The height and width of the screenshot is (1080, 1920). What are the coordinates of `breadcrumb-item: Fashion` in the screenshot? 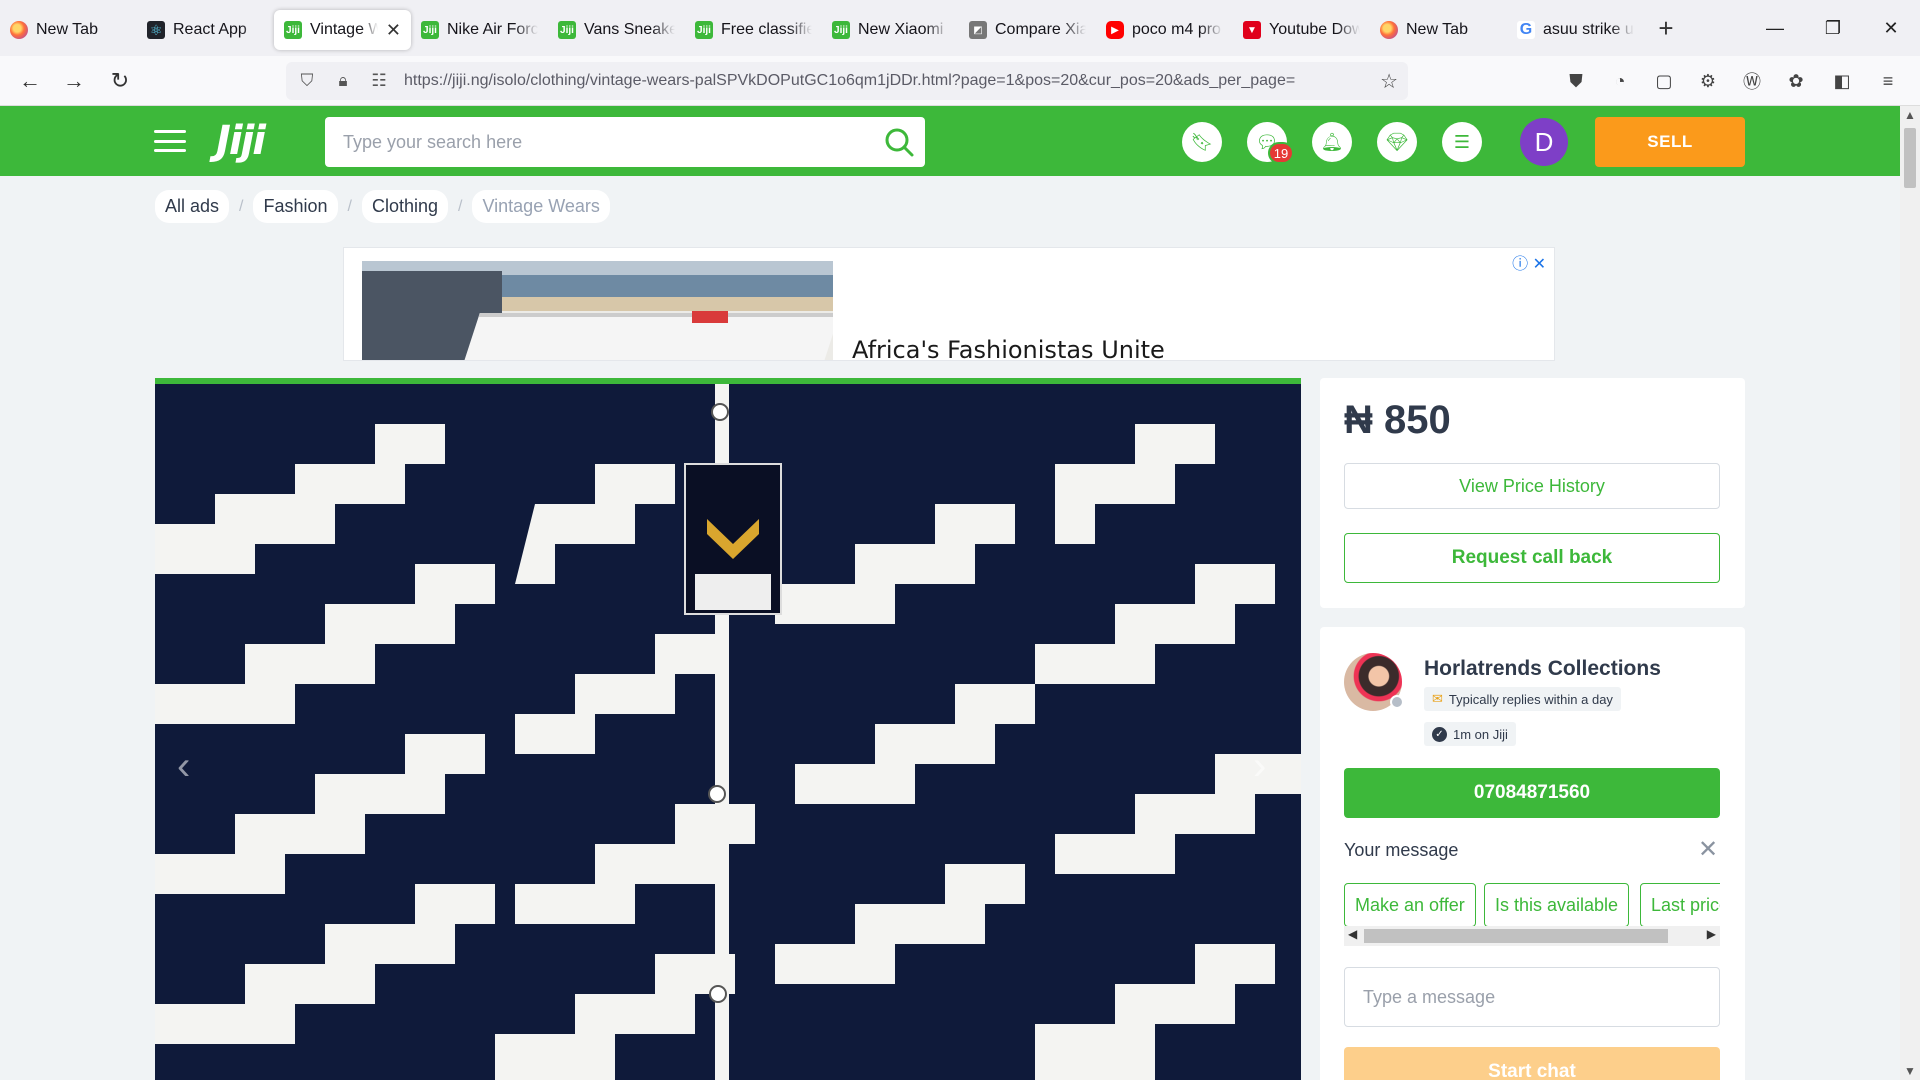 It's located at (295, 206).